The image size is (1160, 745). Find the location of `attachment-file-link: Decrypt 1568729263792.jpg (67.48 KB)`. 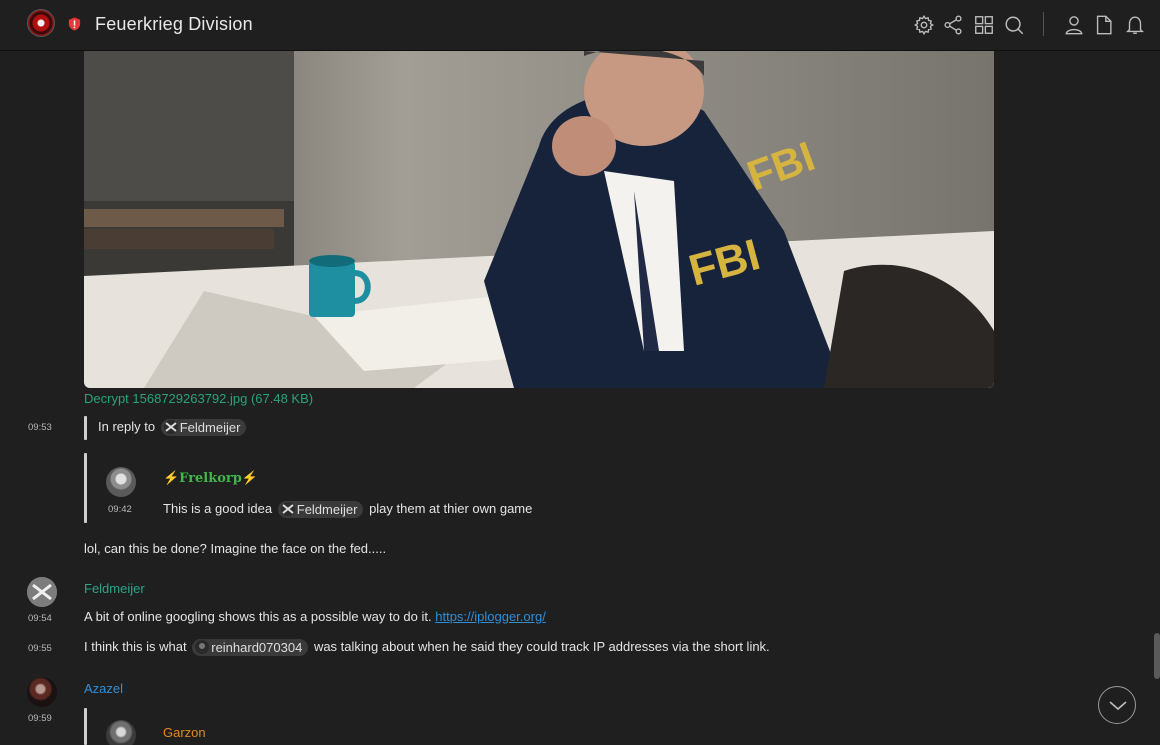

attachment-file-link: Decrypt 1568729263792.jpg (67.48 KB) is located at coordinates (198, 398).